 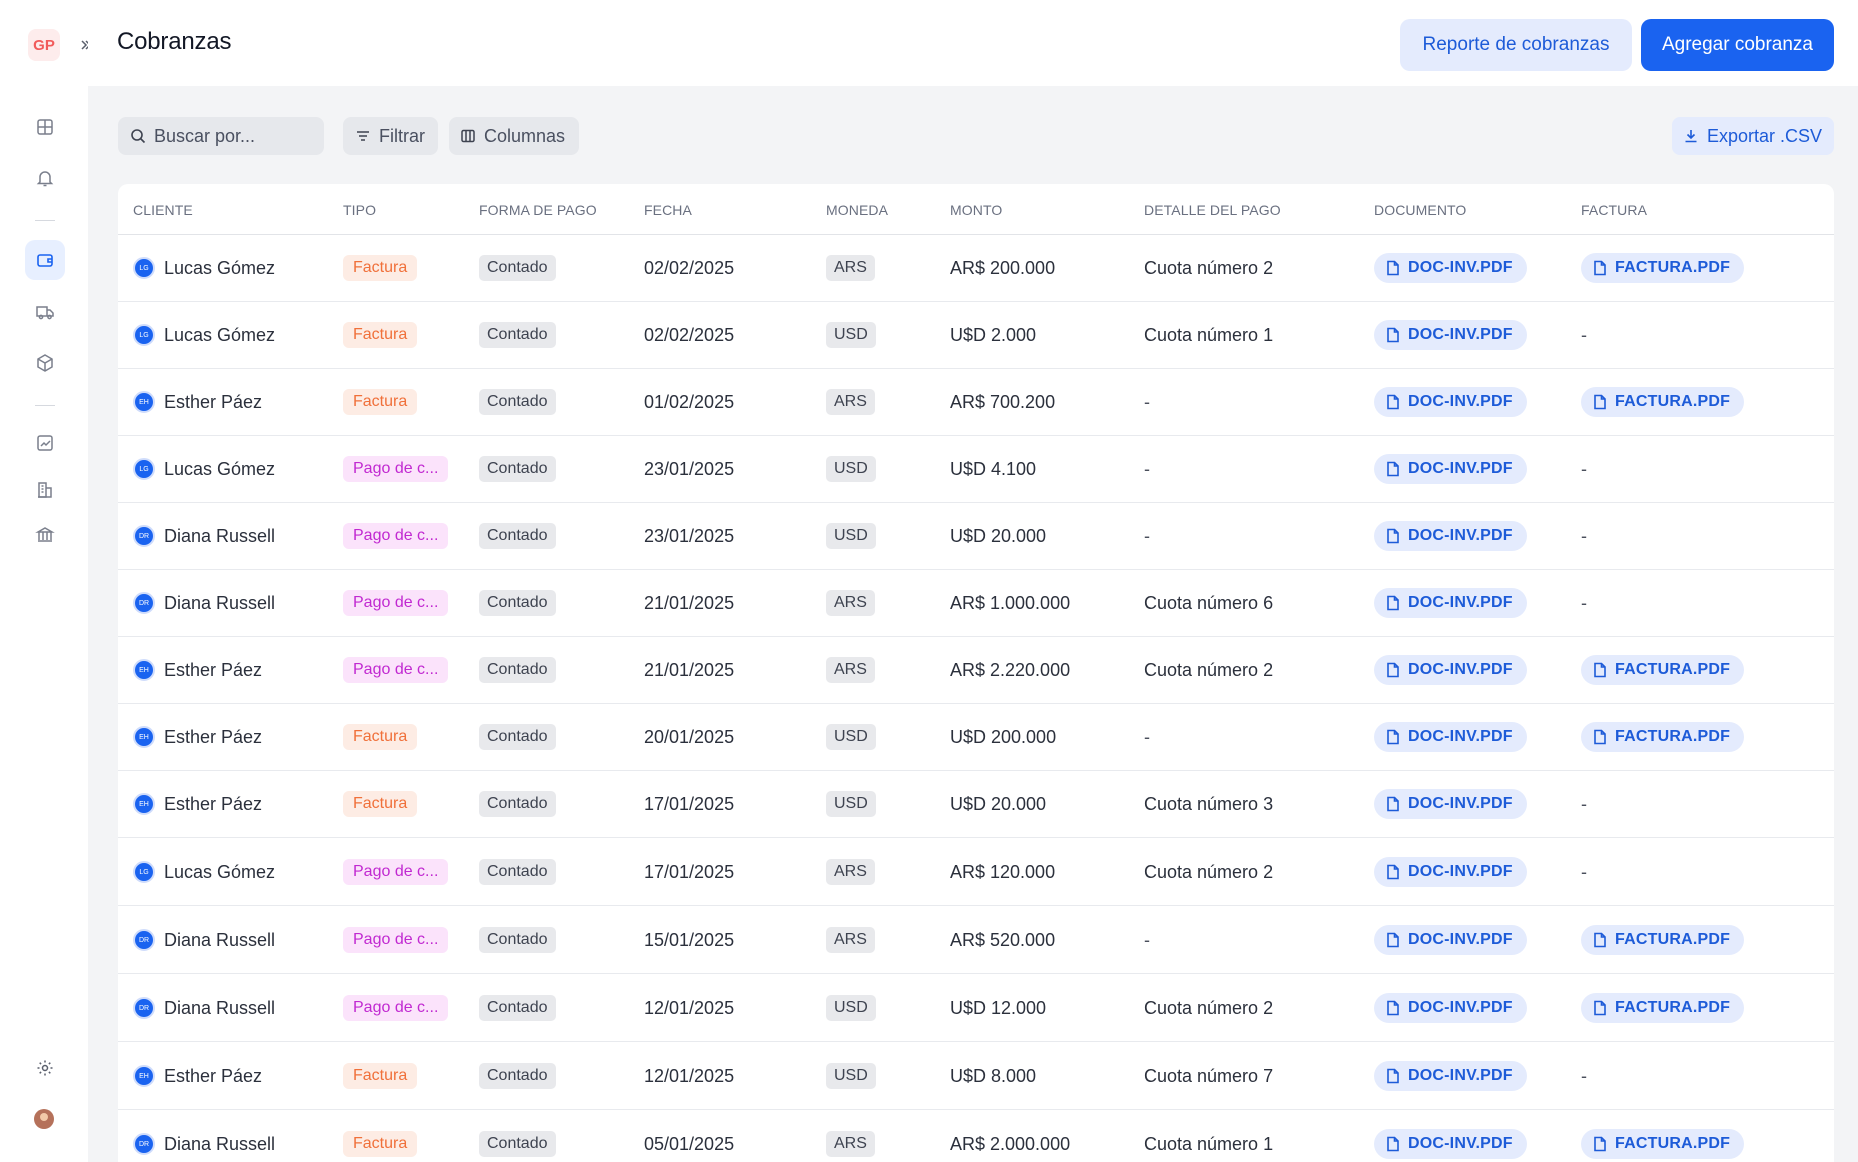 I want to click on cell-currency: ARS, so click(x=850, y=268).